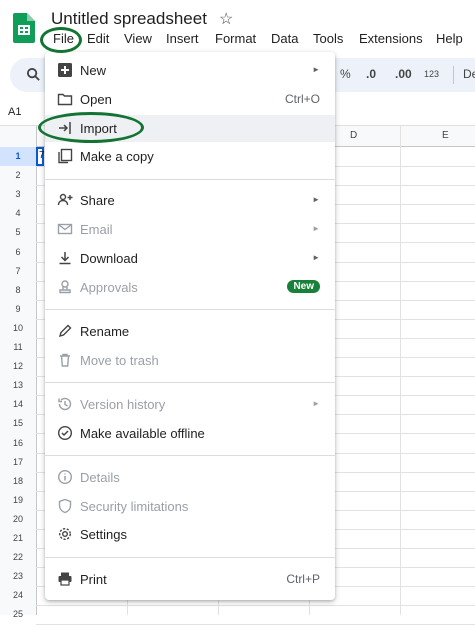 This screenshot has height=625, width=475. What do you see at coordinates (134, 506) in the screenshot?
I see `menu-item-label: Security limitations` at bounding box center [134, 506].